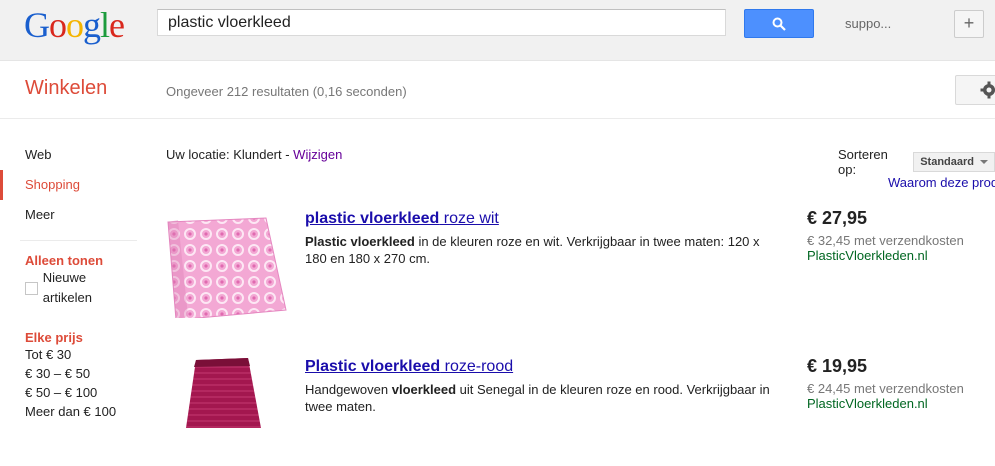 The width and height of the screenshot is (995, 466). Describe the element at coordinates (438, 22) in the screenshot. I see `search-input` at that location.